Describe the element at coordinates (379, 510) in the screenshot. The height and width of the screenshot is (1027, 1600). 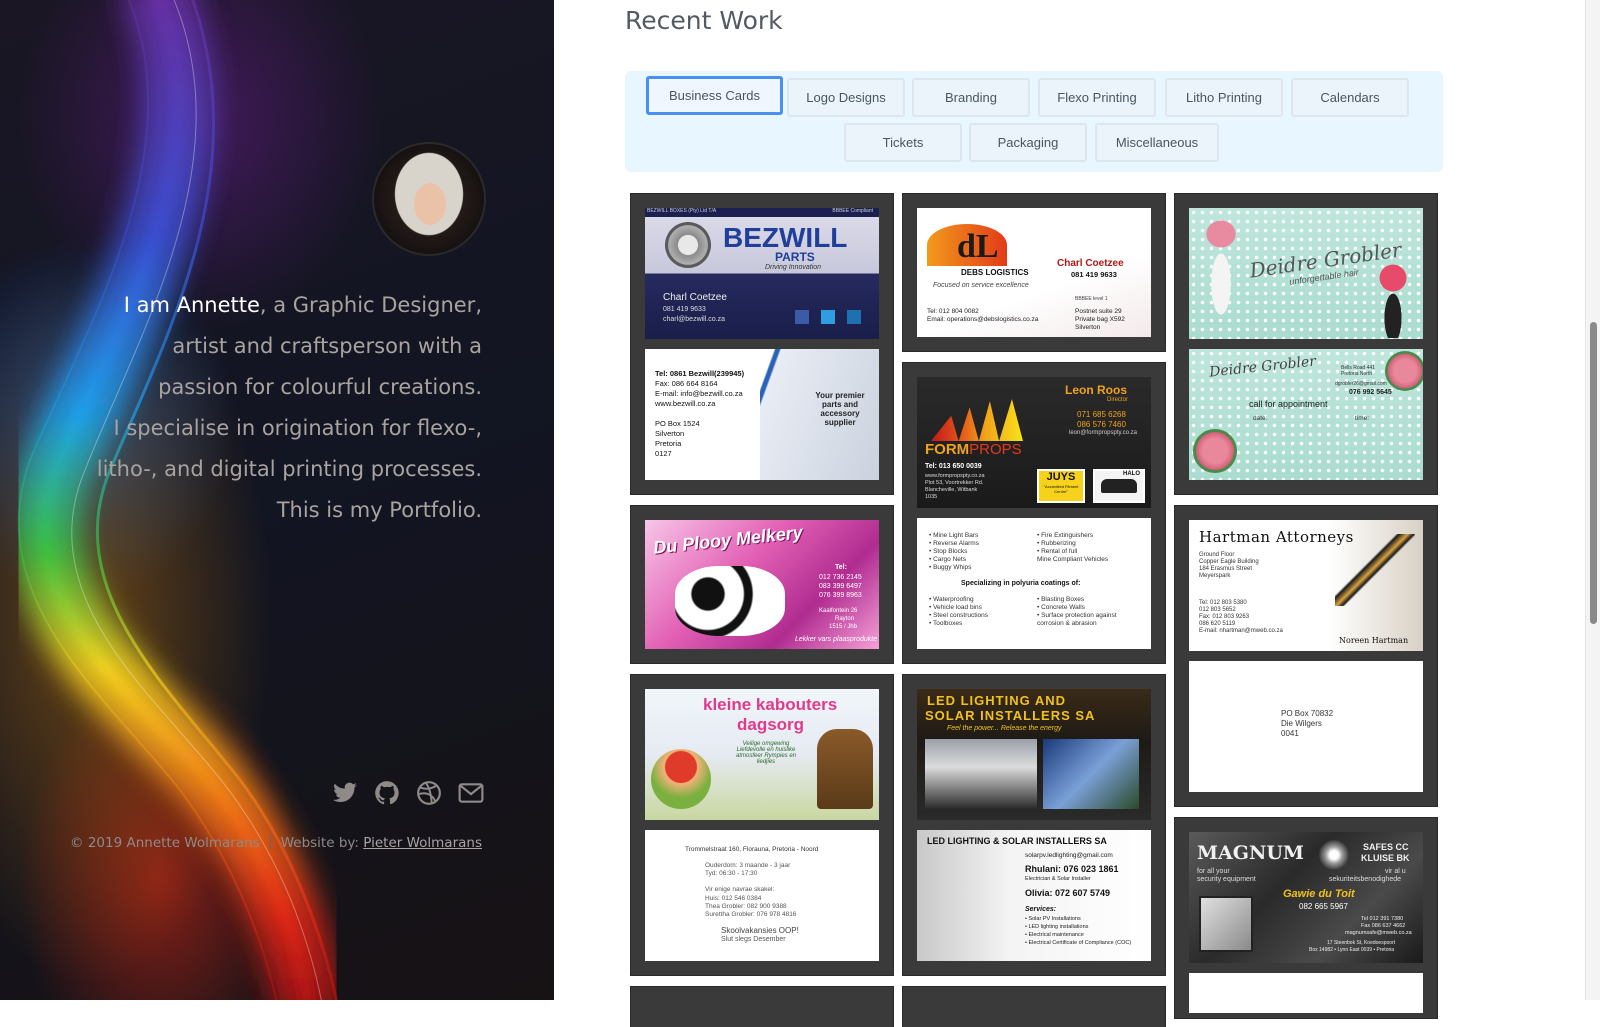
I see `bio-line-6: This is my Portfolio.` at that location.